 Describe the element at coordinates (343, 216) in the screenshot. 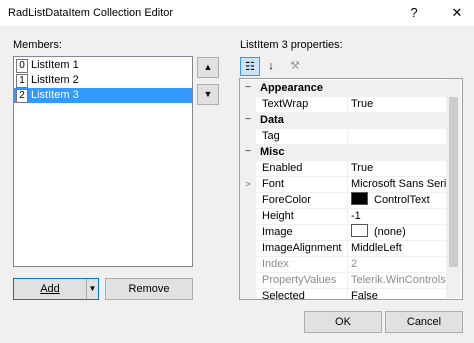

I see `property-row: Height -1` at that location.